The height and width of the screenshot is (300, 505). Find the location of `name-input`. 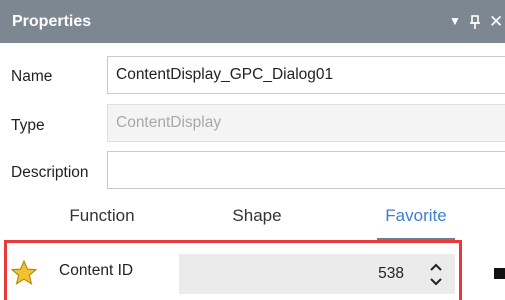

name-input is located at coordinates (310, 75).